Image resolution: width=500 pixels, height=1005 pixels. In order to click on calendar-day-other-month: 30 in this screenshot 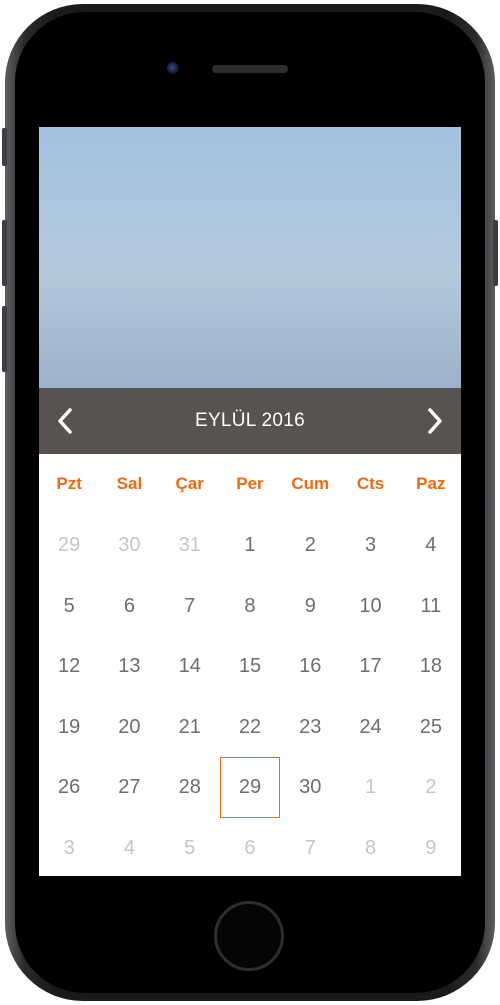, I will do `click(129, 545)`.